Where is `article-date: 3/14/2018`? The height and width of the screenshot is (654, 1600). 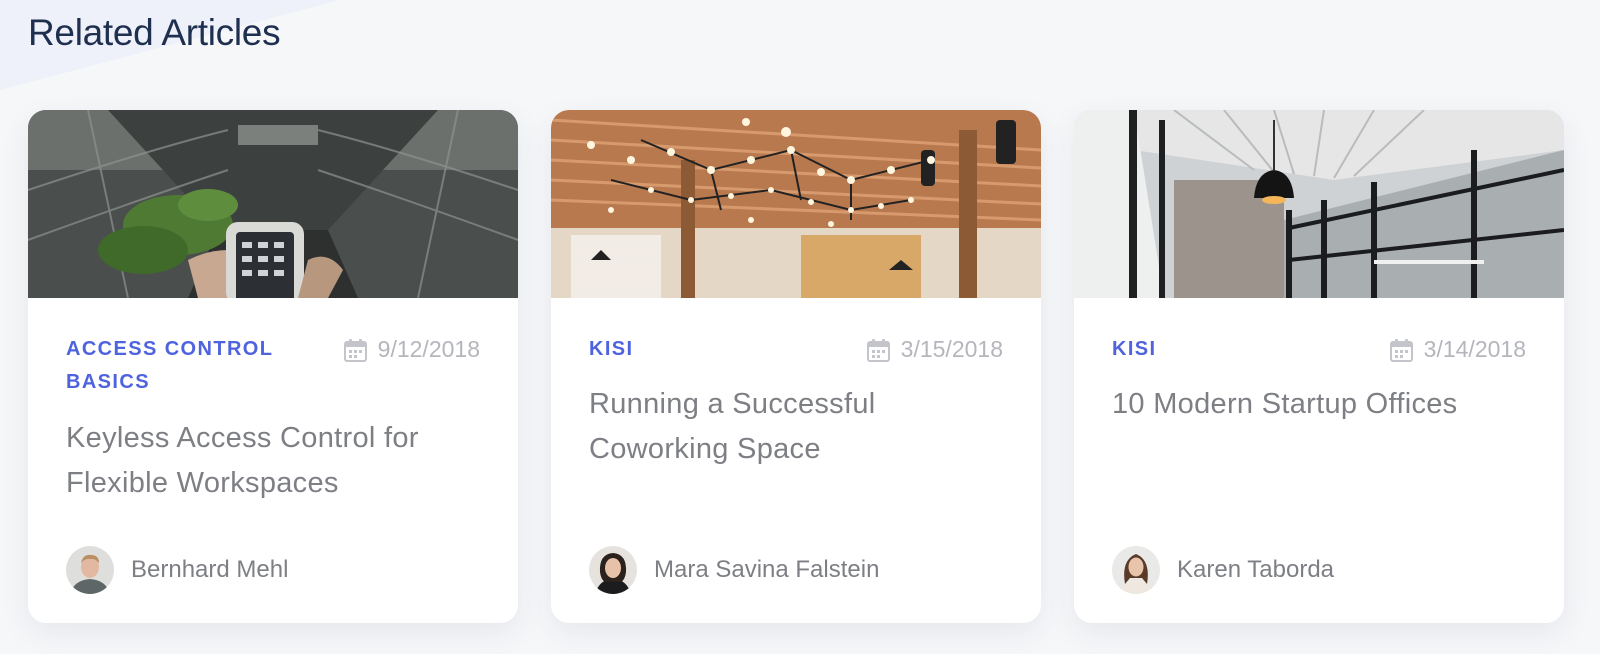 article-date: 3/14/2018 is located at coordinates (1457, 349).